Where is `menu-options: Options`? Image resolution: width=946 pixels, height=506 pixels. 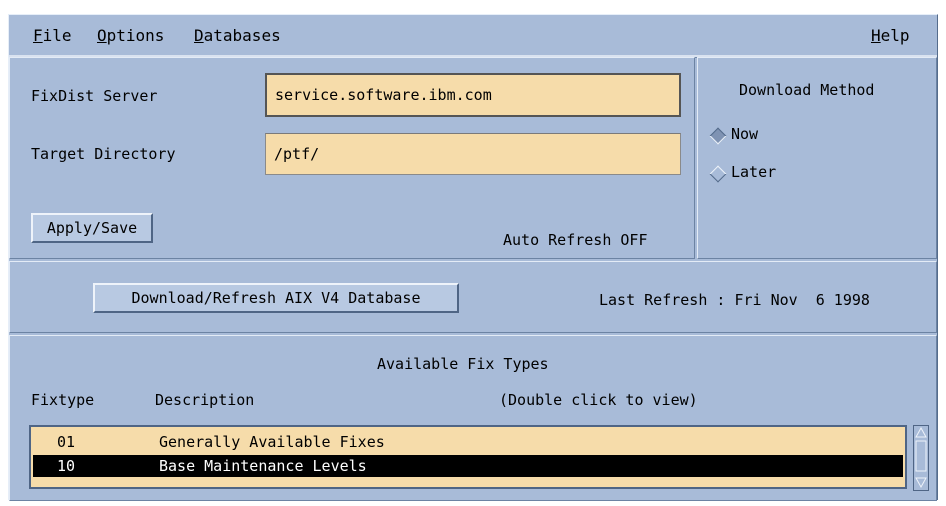
menu-options: Options is located at coordinates (130, 35).